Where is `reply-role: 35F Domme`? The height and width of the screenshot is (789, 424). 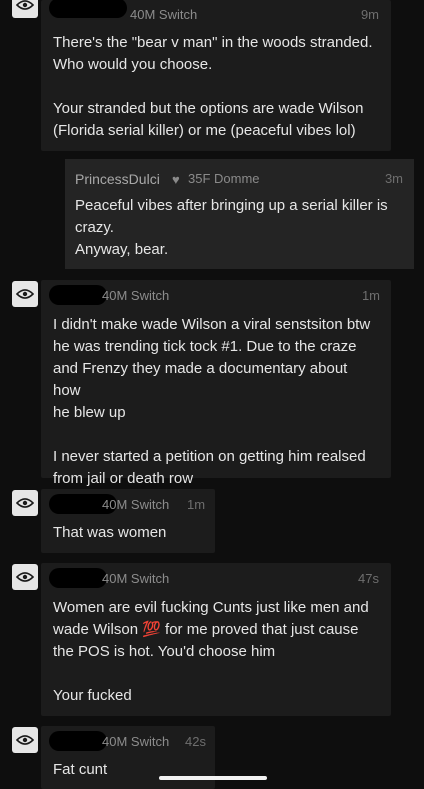
reply-role: 35F Domme is located at coordinates (224, 178).